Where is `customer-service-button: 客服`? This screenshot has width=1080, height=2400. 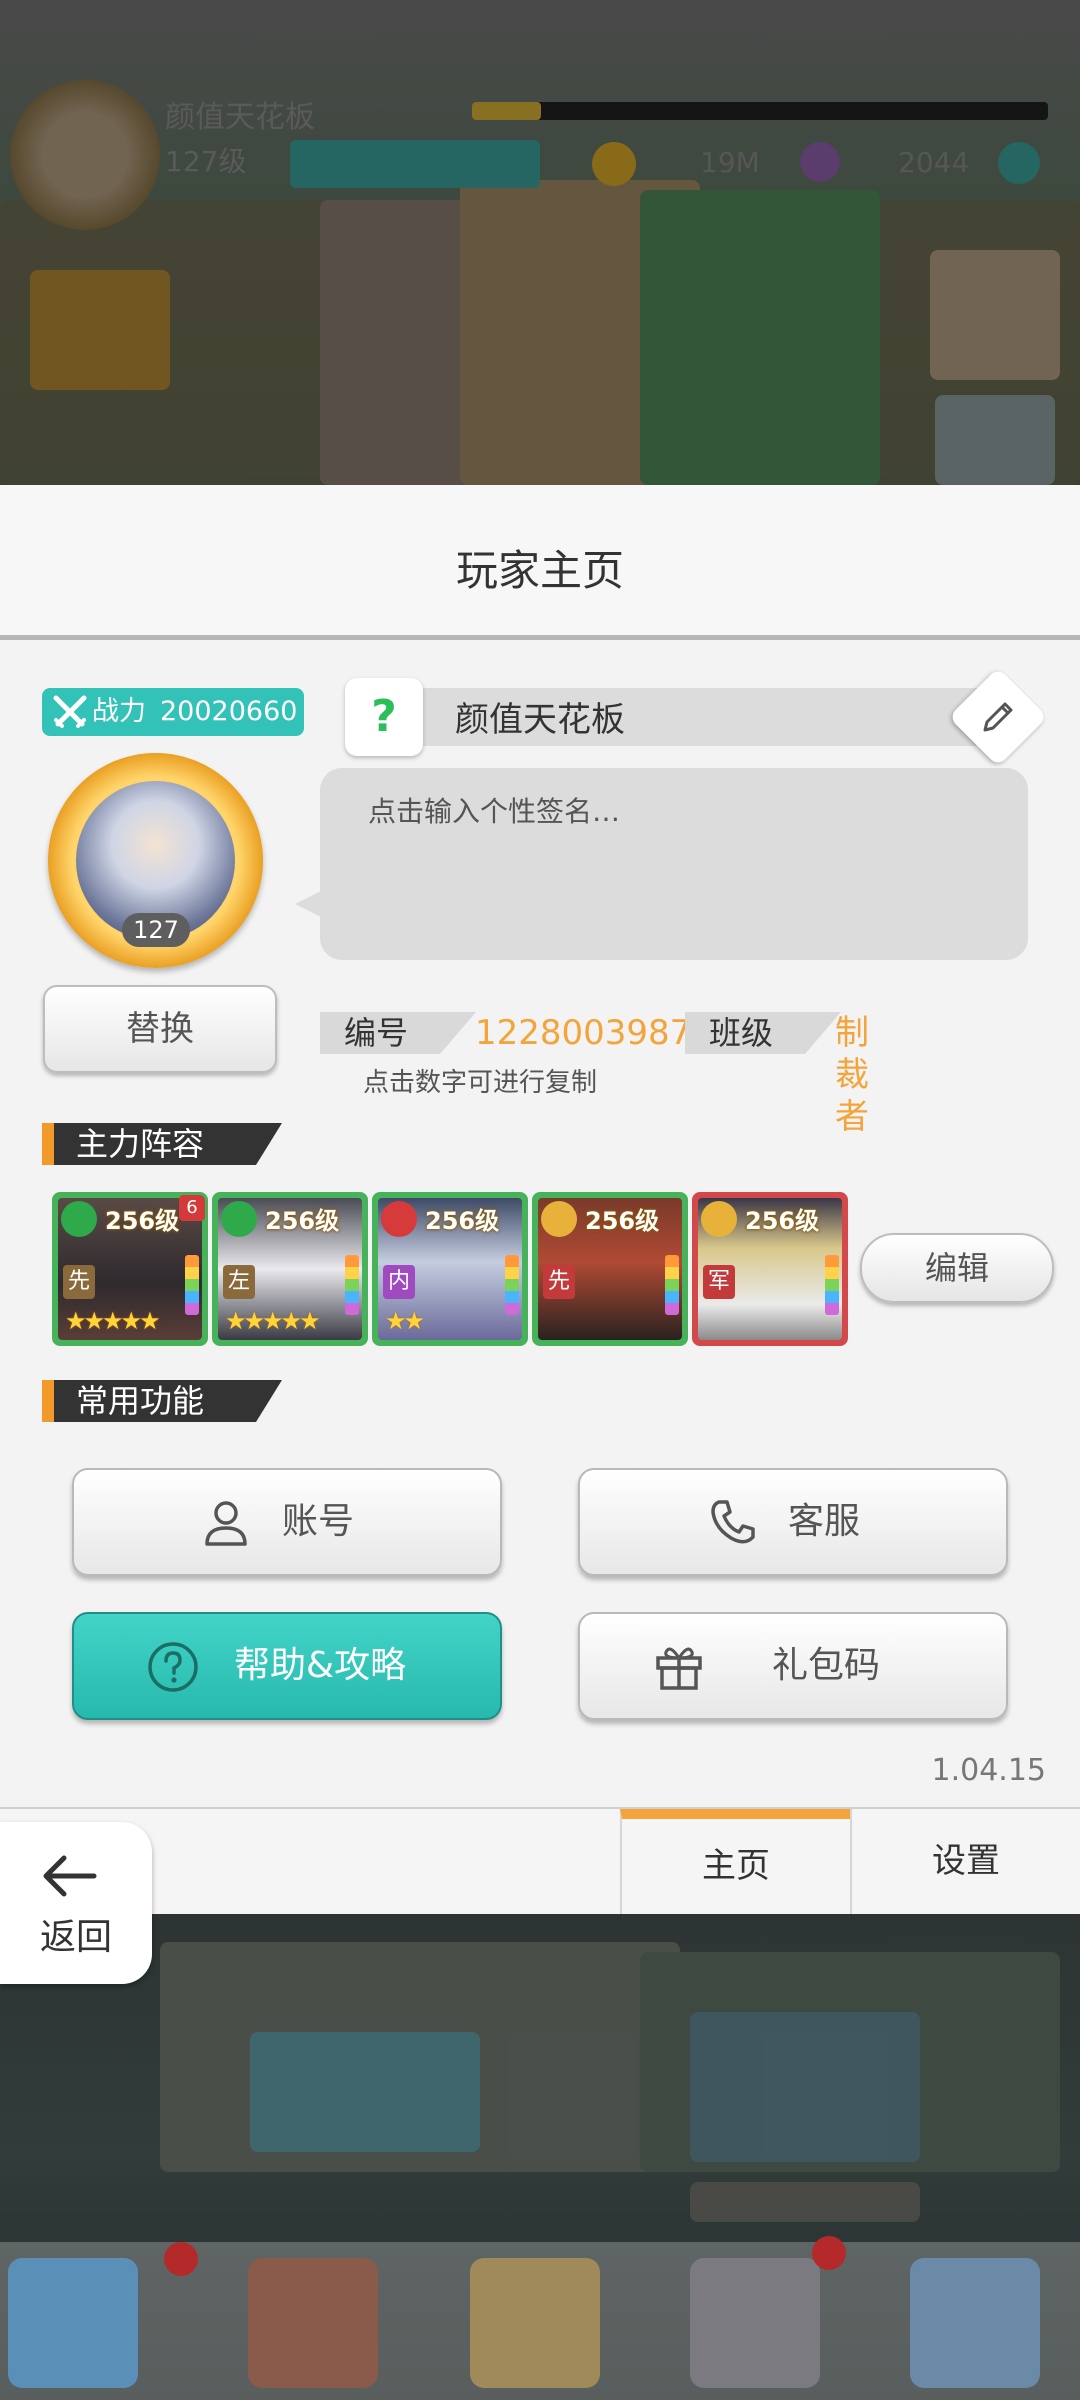 customer-service-button: 客服 is located at coordinates (793, 1522).